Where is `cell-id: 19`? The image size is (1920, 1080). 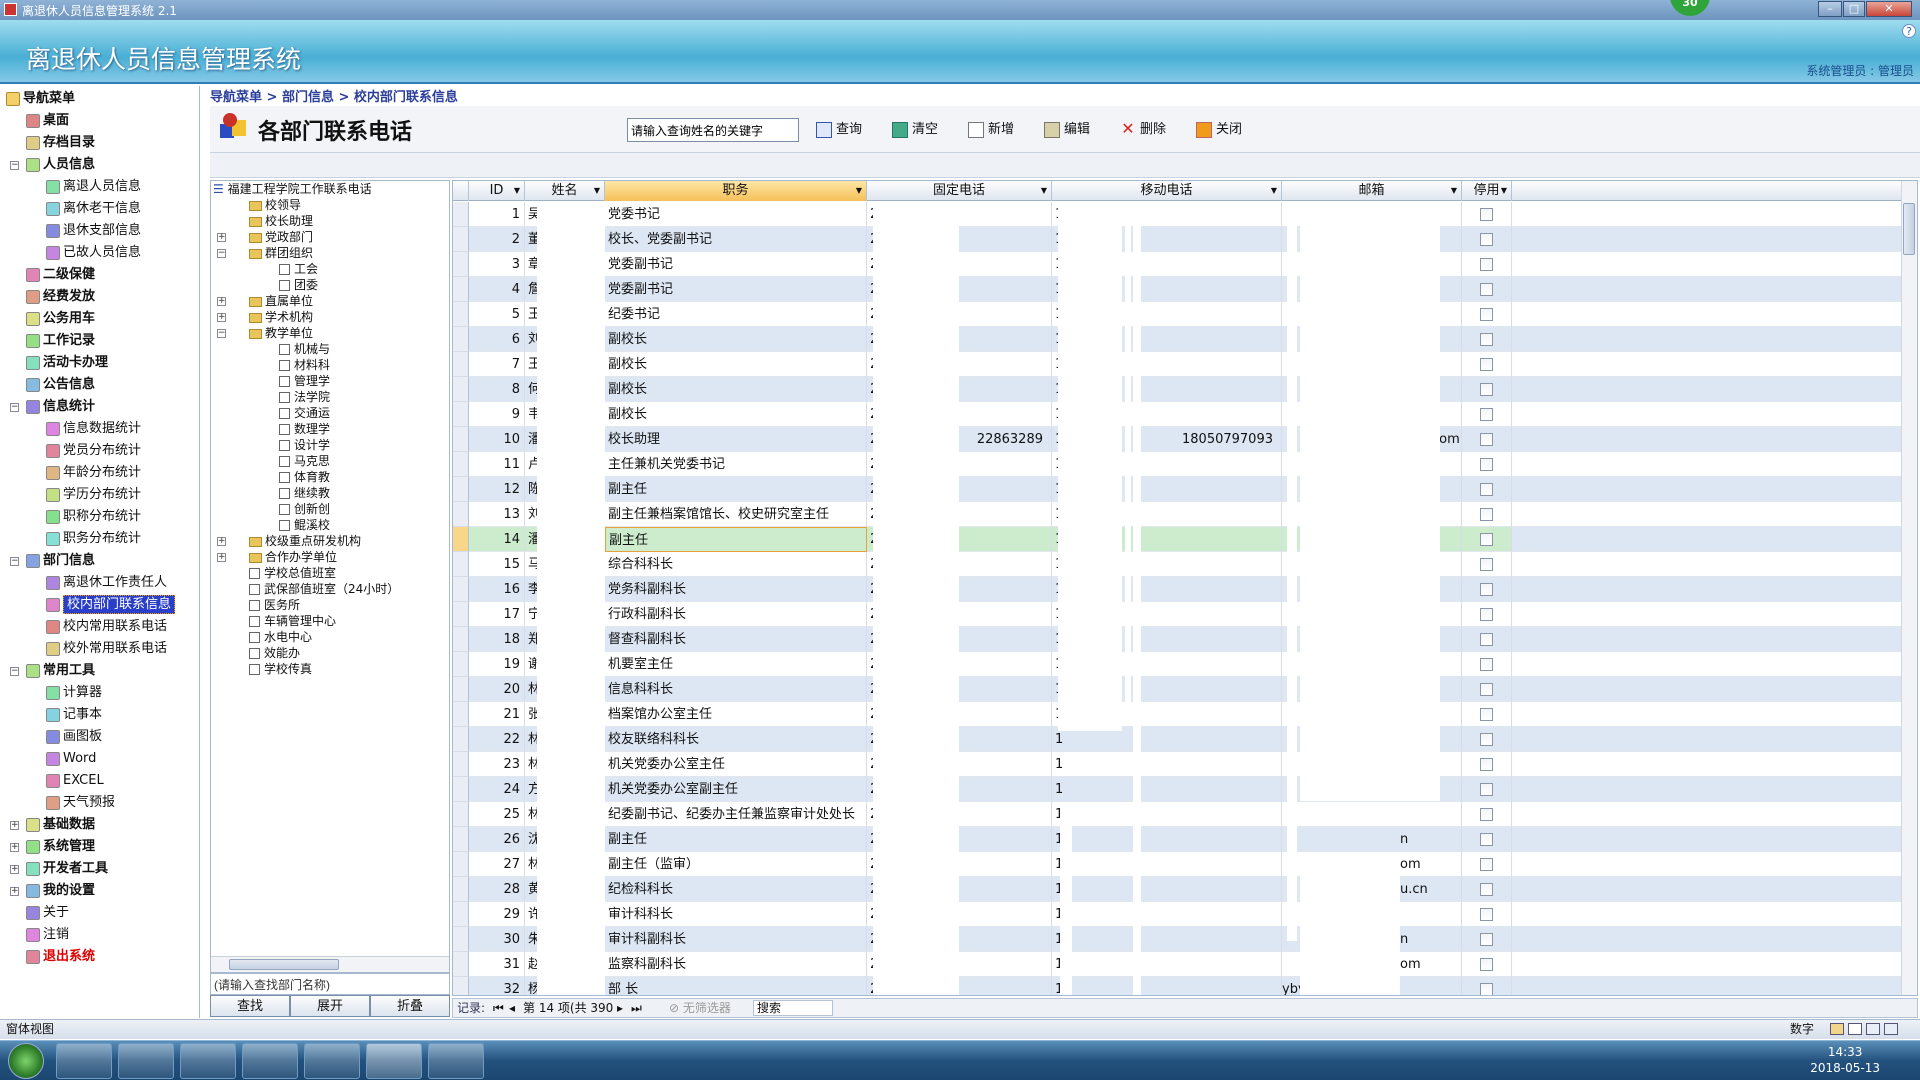 cell-id: 19 is located at coordinates (497, 664).